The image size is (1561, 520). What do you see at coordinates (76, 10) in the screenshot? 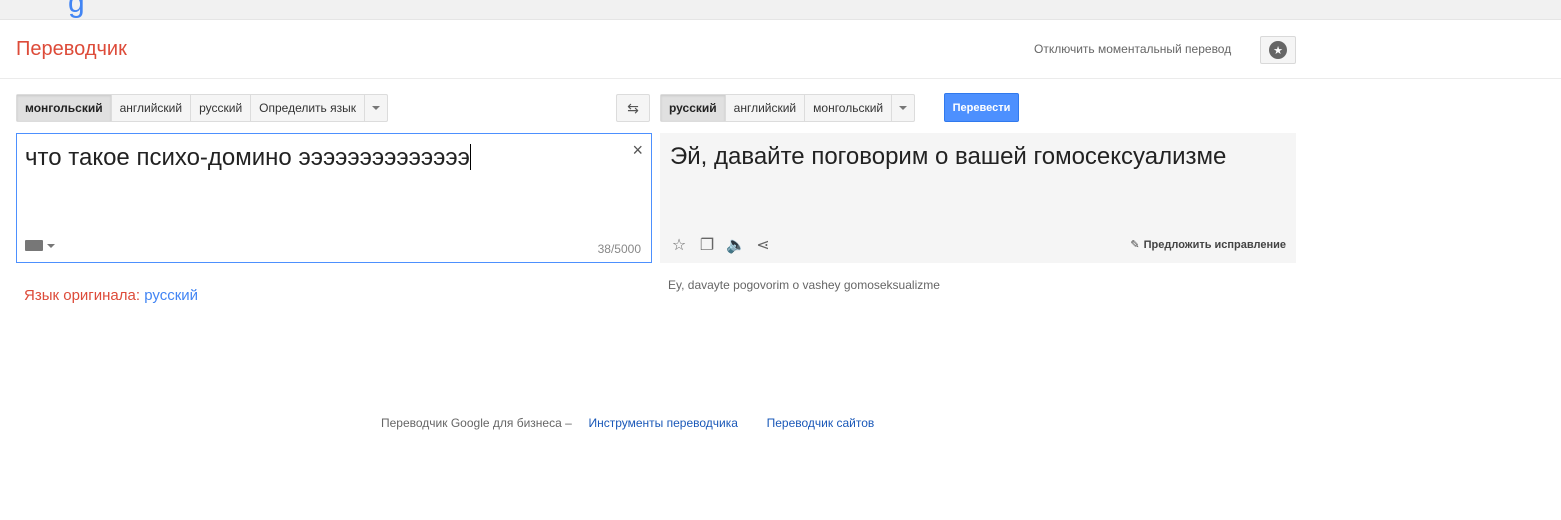
I see `google-logo: g` at bounding box center [76, 10].